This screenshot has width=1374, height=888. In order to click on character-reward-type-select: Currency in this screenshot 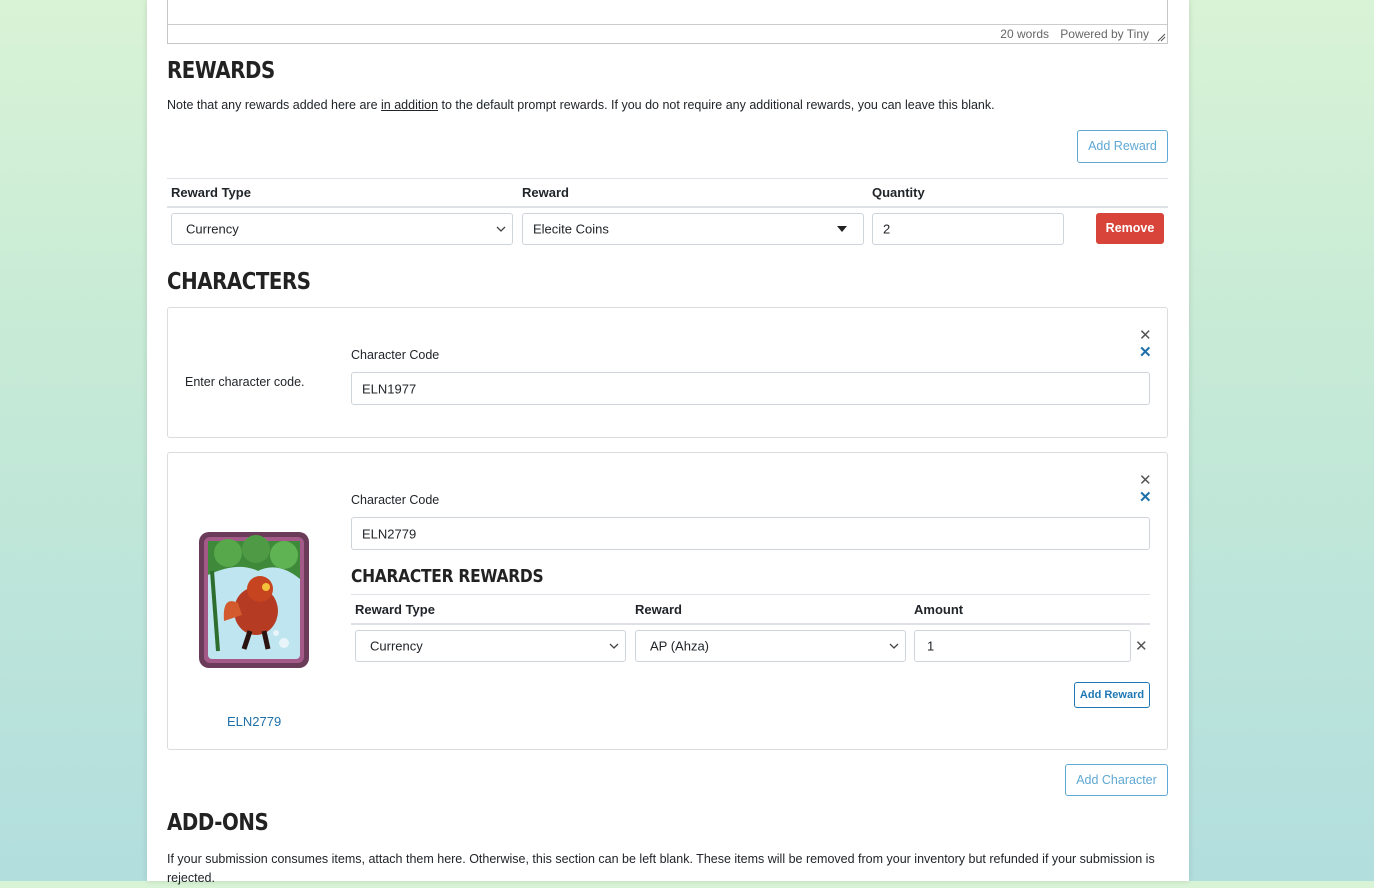, I will do `click(490, 646)`.